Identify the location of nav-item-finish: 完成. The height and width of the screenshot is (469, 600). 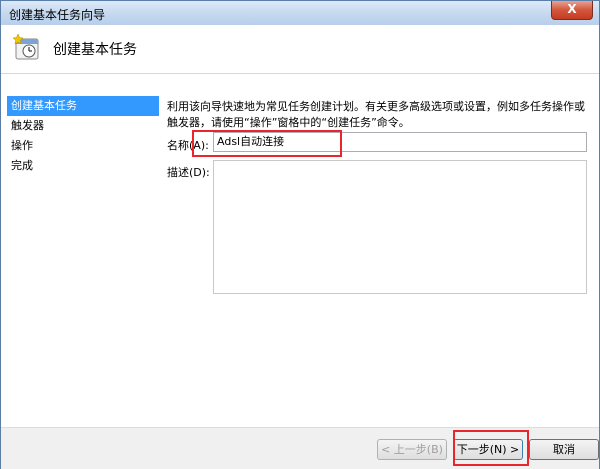
(83, 166).